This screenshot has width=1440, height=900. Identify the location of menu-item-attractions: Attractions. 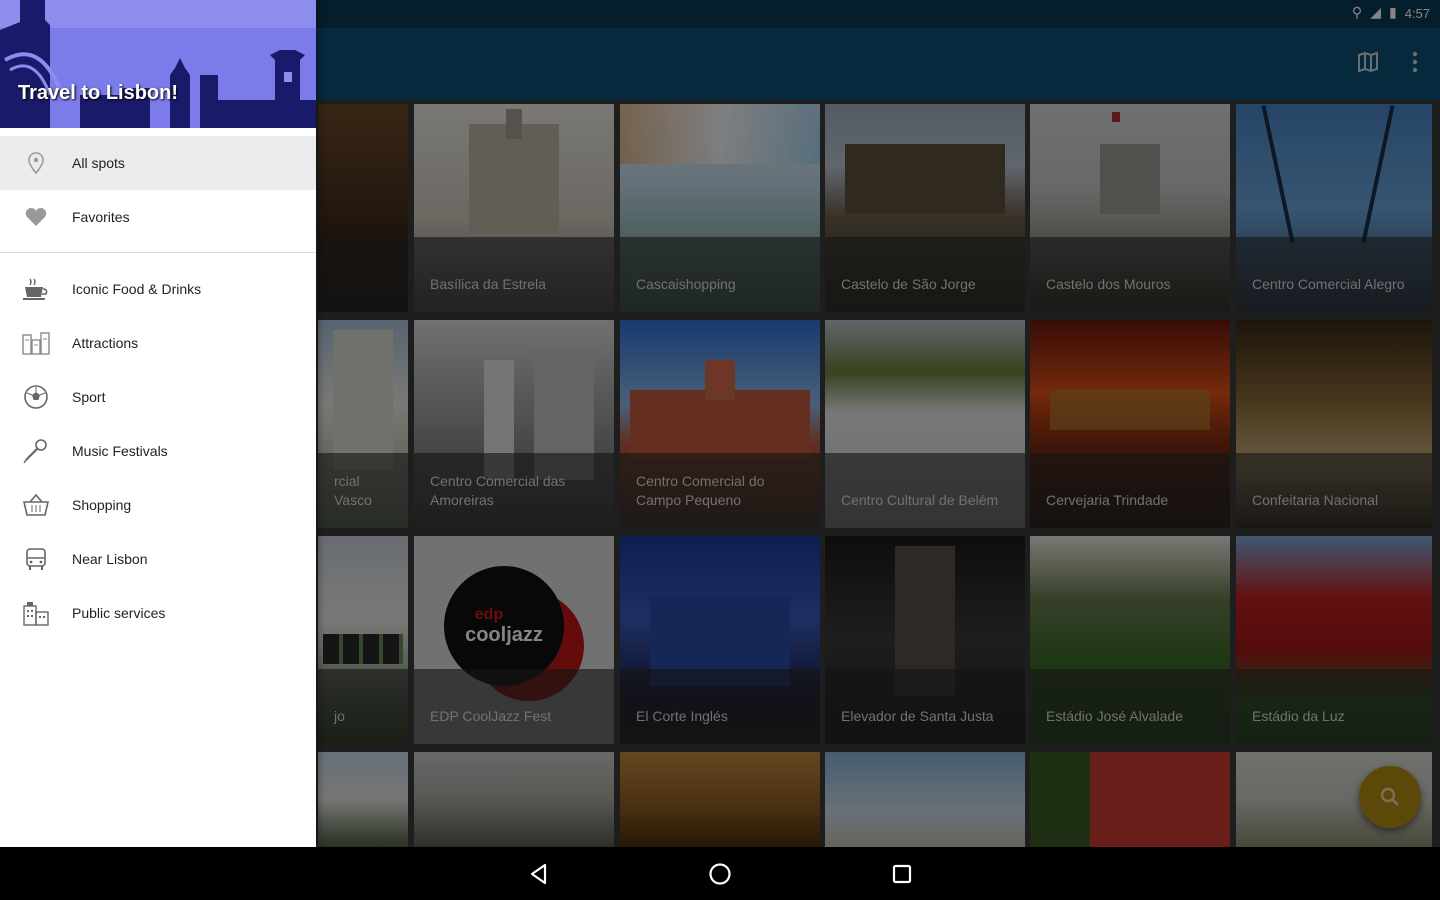
(158, 343).